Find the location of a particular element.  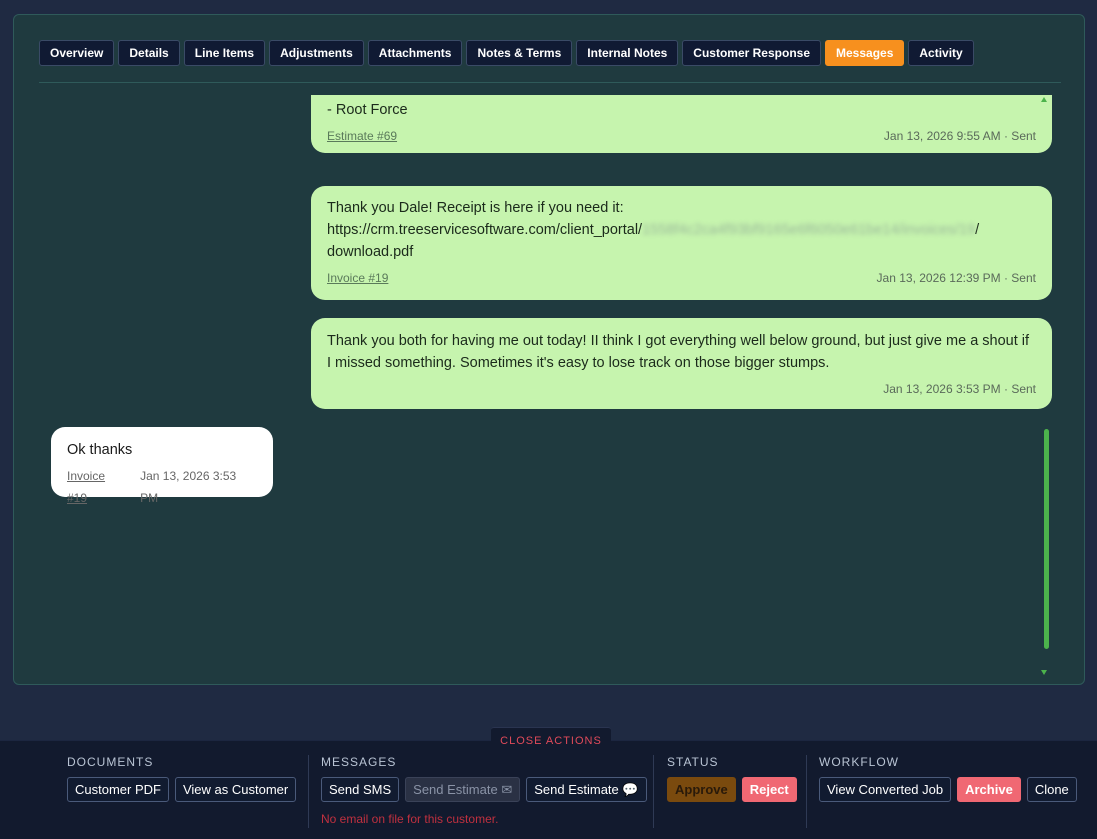

customer-pdf-button: Customer PDF is located at coordinates (118, 789).